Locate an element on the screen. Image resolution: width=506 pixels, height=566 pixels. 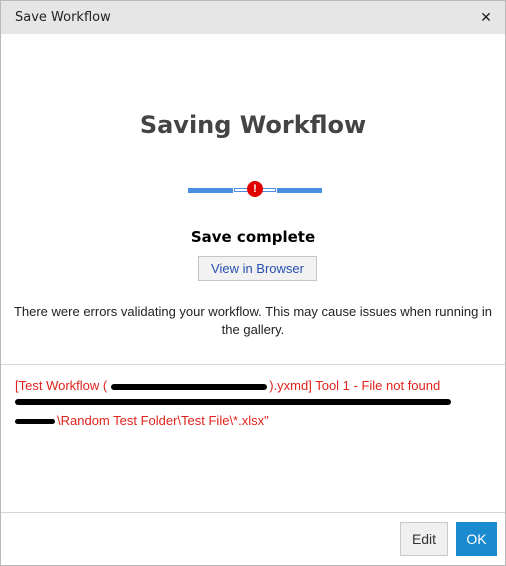
error-icon: ! is located at coordinates (255, 189).